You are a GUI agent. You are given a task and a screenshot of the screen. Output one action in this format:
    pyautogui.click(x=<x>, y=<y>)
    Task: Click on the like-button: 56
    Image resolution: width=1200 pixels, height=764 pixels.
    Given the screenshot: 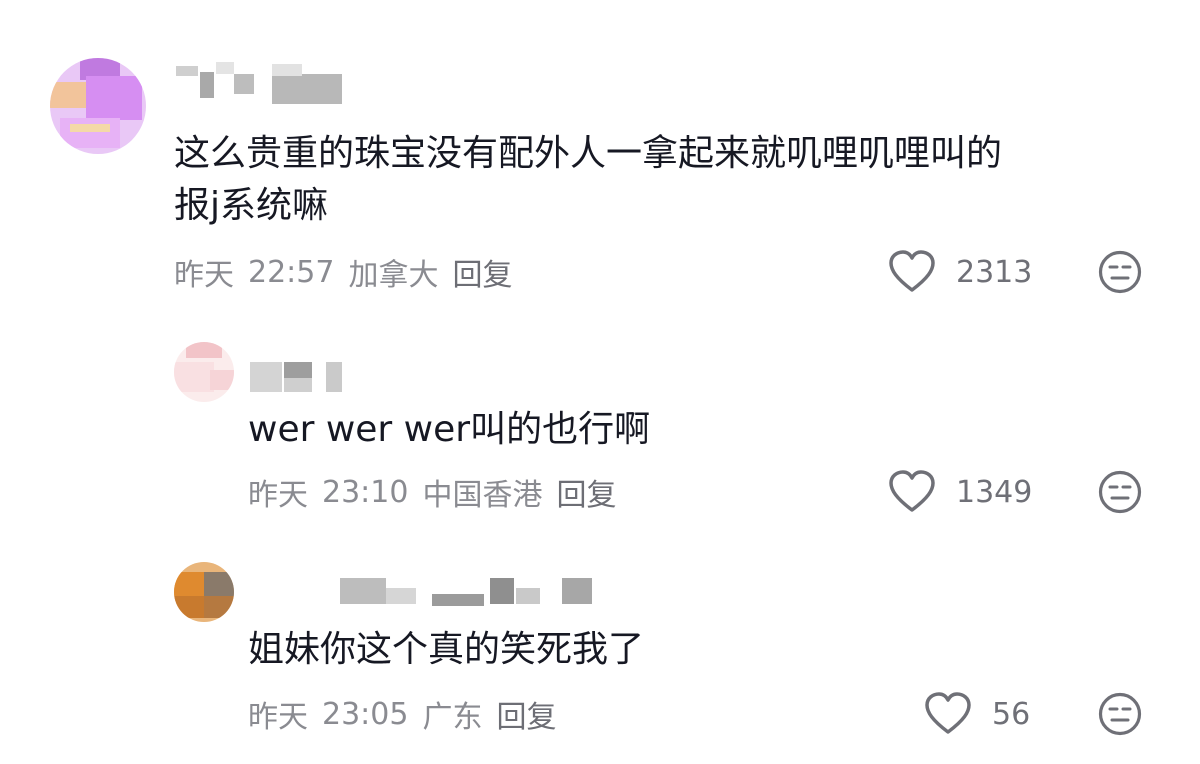 What is the action you would take?
    pyautogui.click(x=977, y=714)
    